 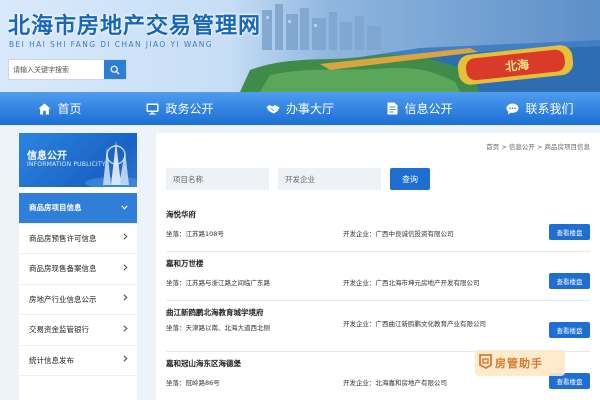 I want to click on nav-label: 首页, so click(x=69, y=109).